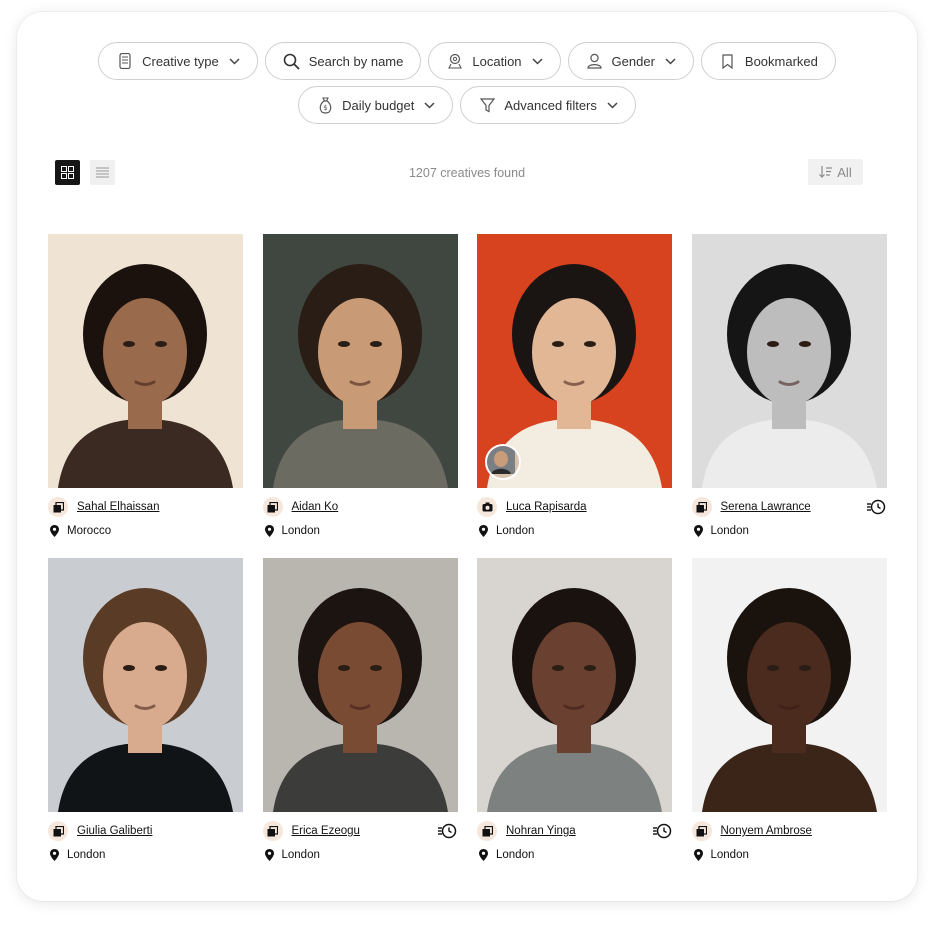  What do you see at coordinates (503, 462) in the screenshot?
I see `collaborator-avatar` at bounding box center [503, 462].